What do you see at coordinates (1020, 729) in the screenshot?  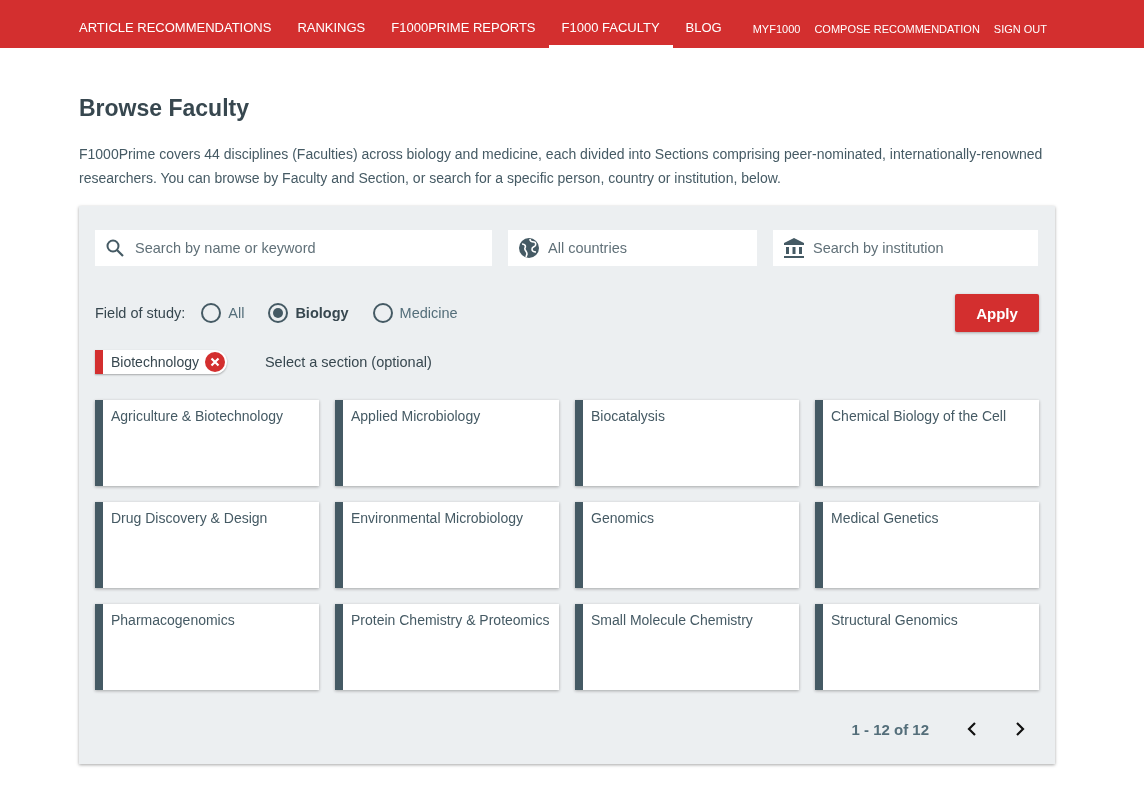 I see `chevron-right-icon` at bounding box center [1020, 729].